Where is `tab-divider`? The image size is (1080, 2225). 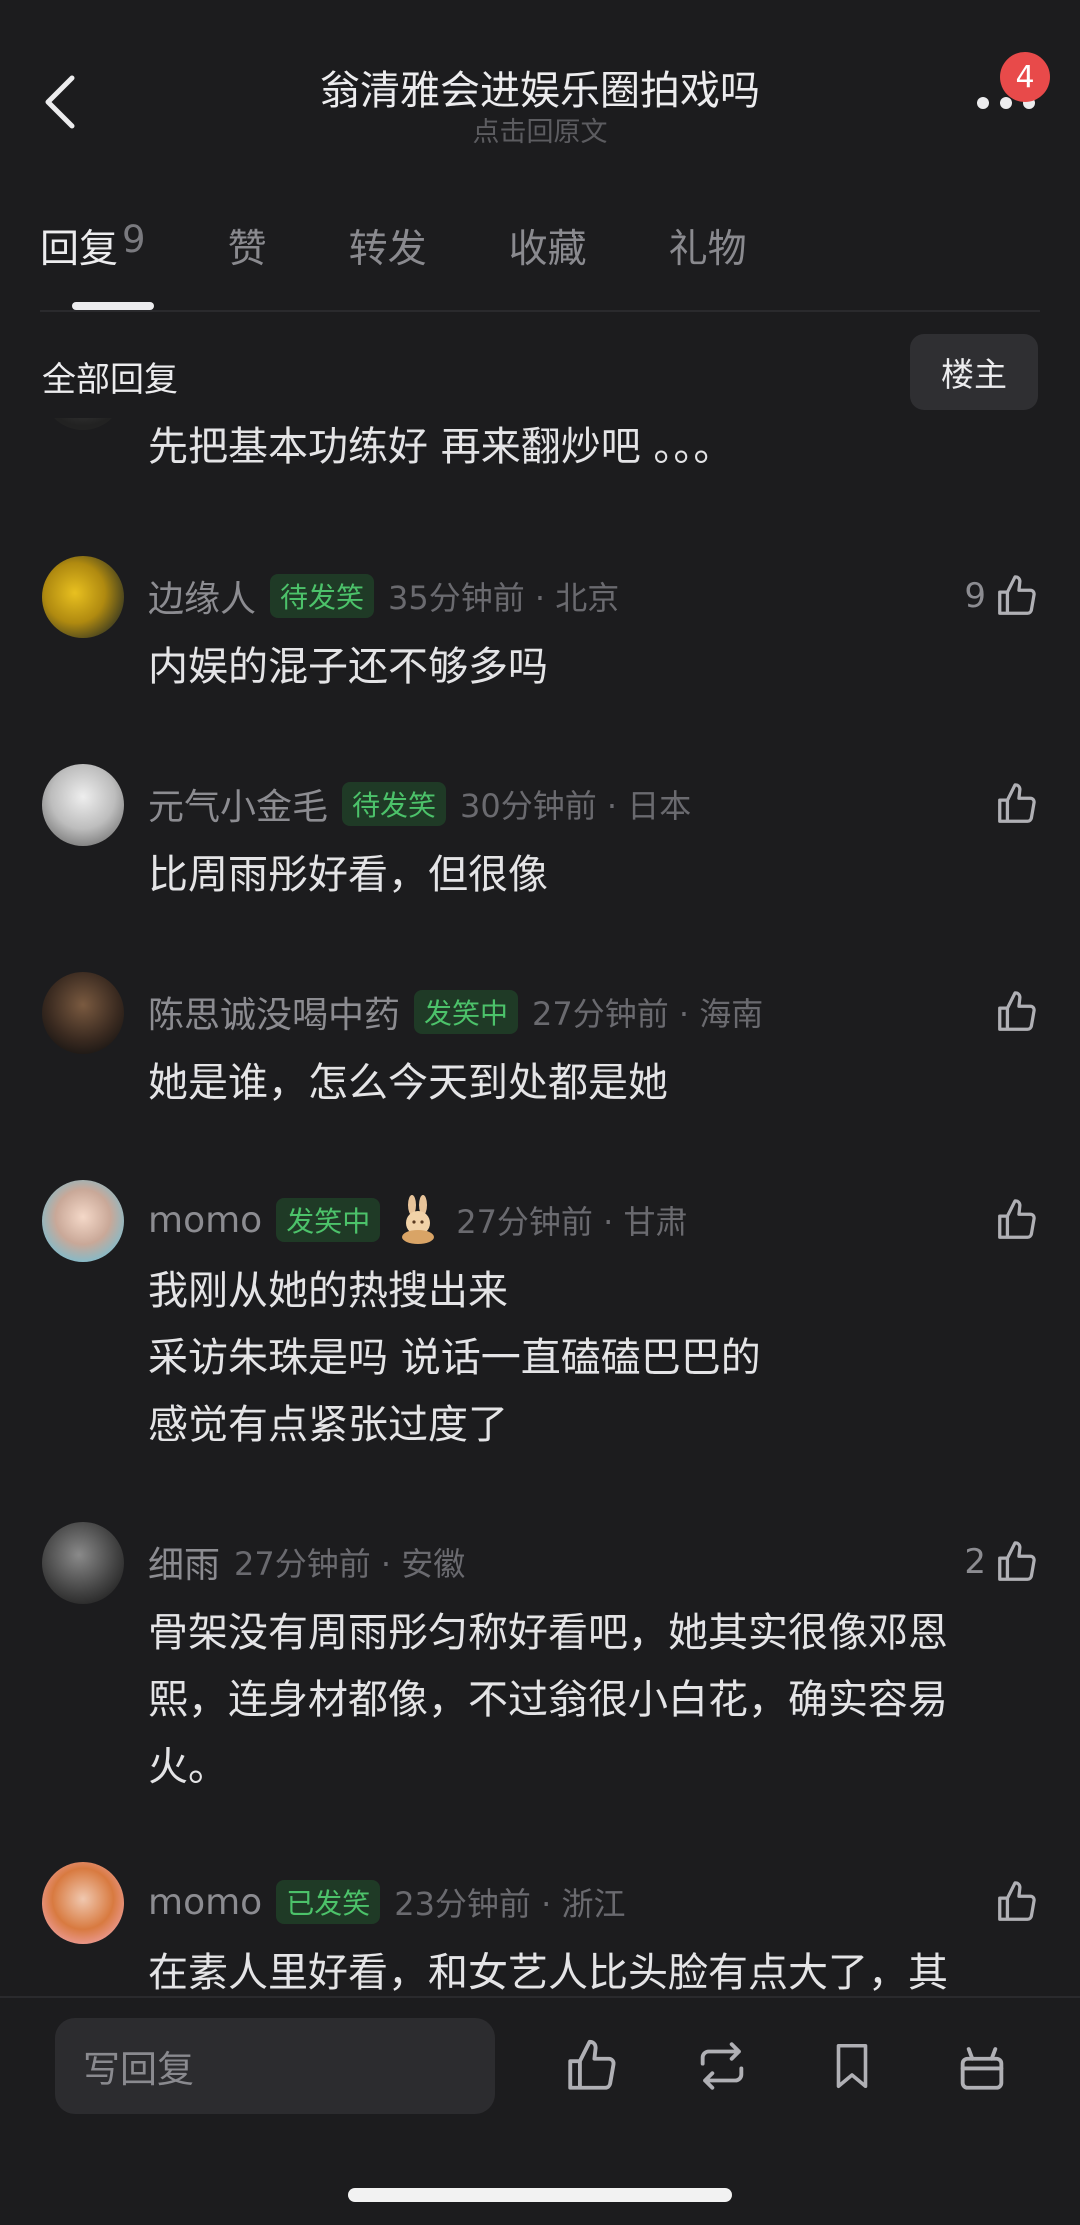 tab-divider is located at coordinates (540, 311).